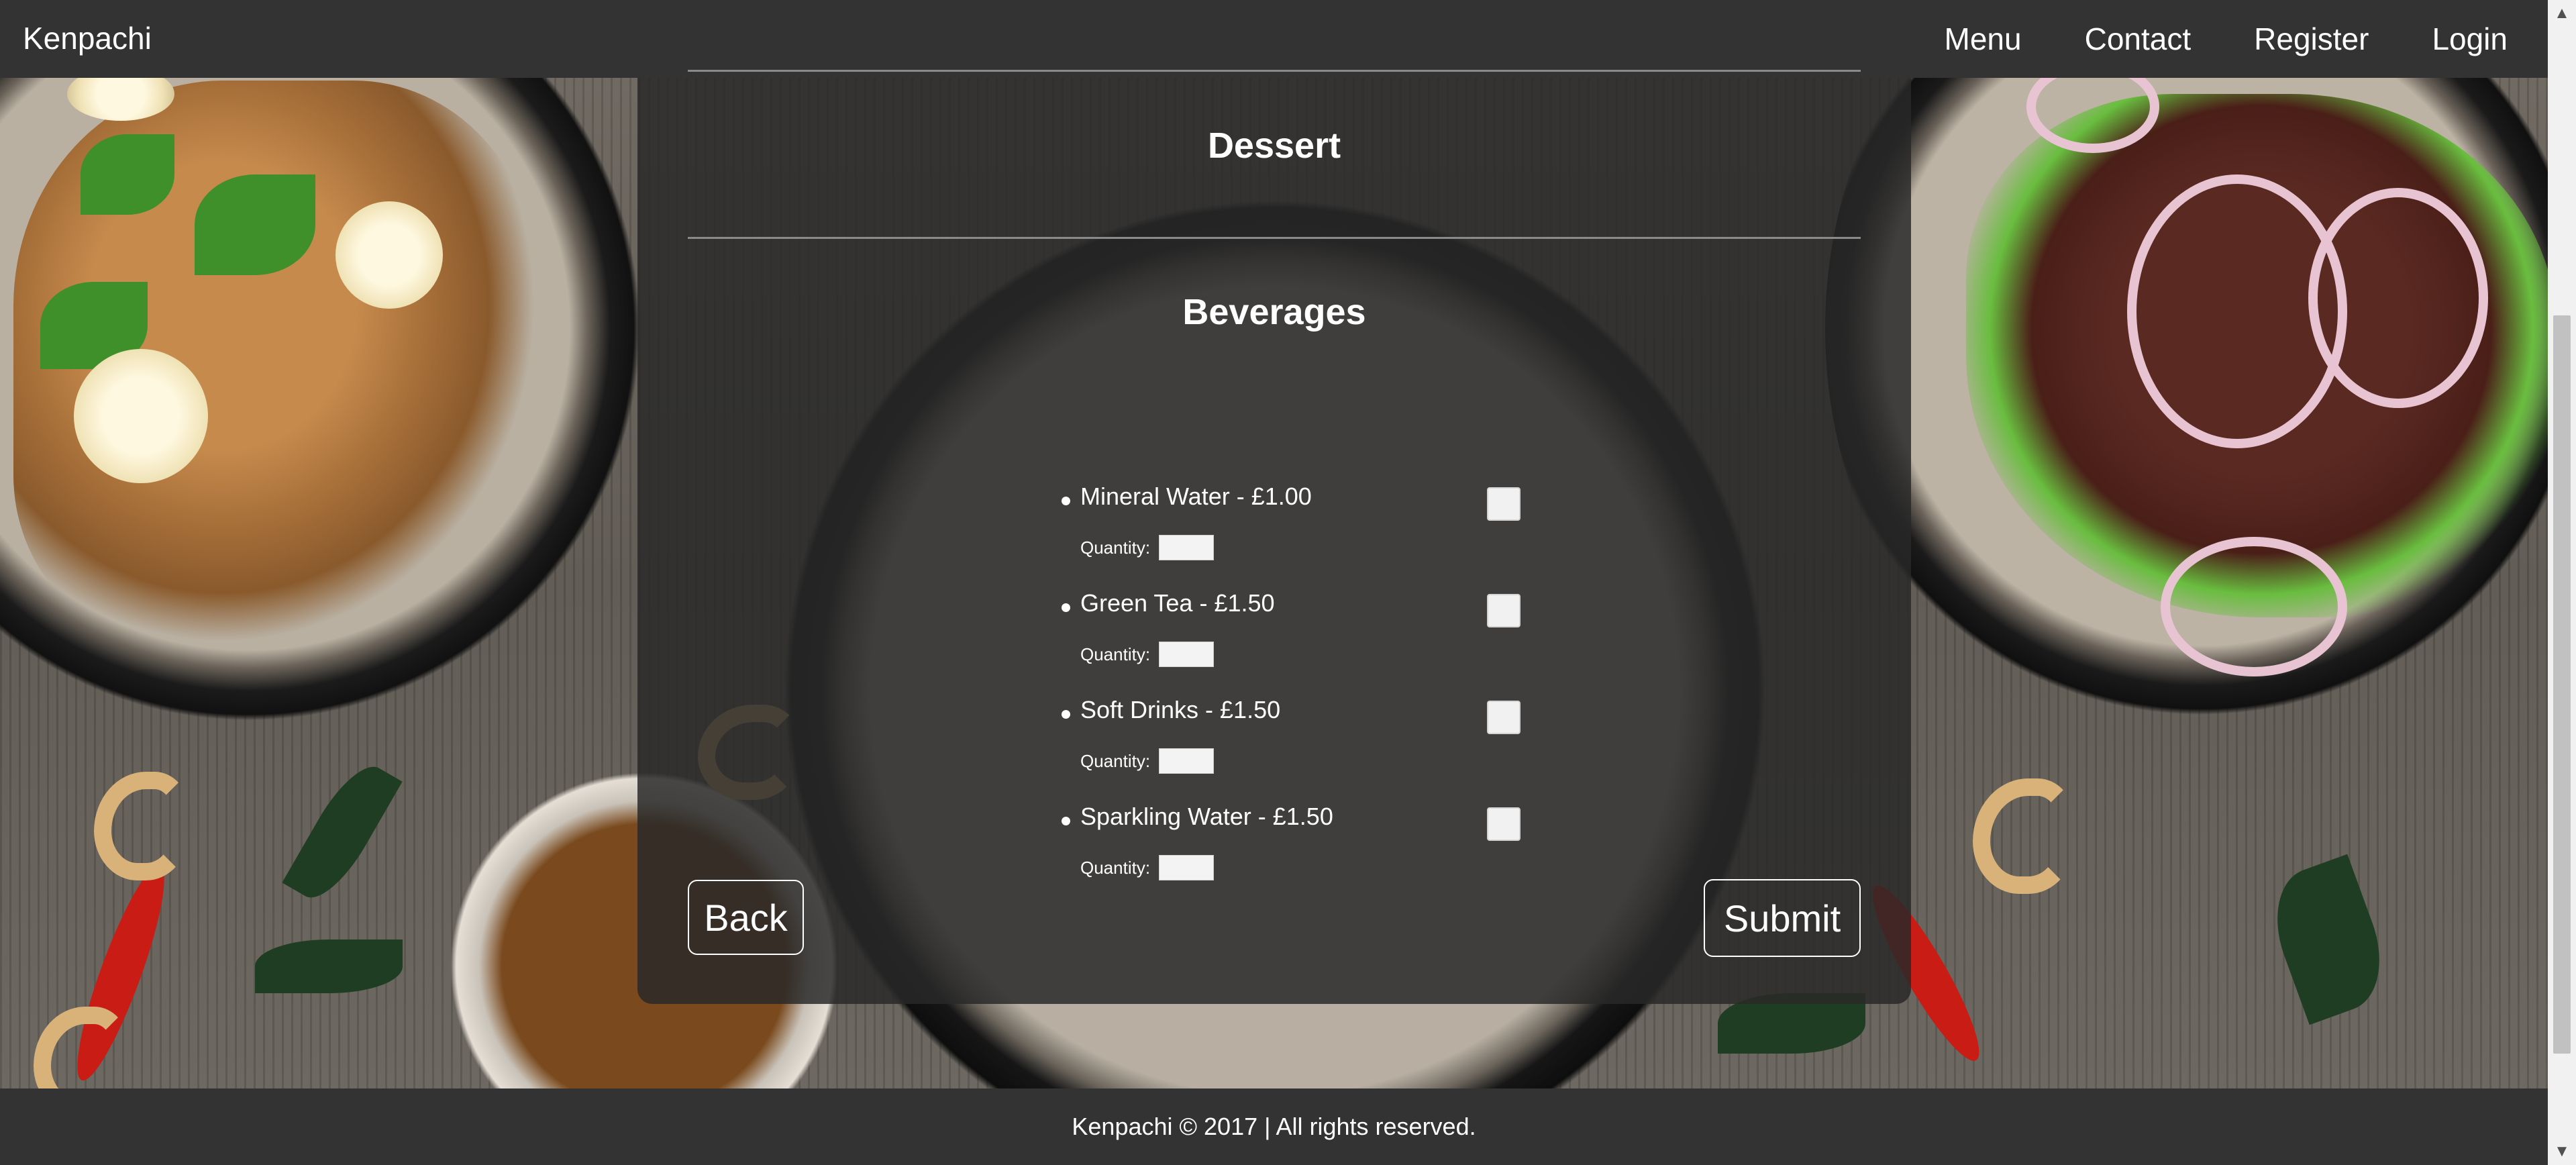 The height and width of the screenshot is (1165, 2576). I want to click on scroll-up-arrow-icon: ▲, so click(2562, 13).